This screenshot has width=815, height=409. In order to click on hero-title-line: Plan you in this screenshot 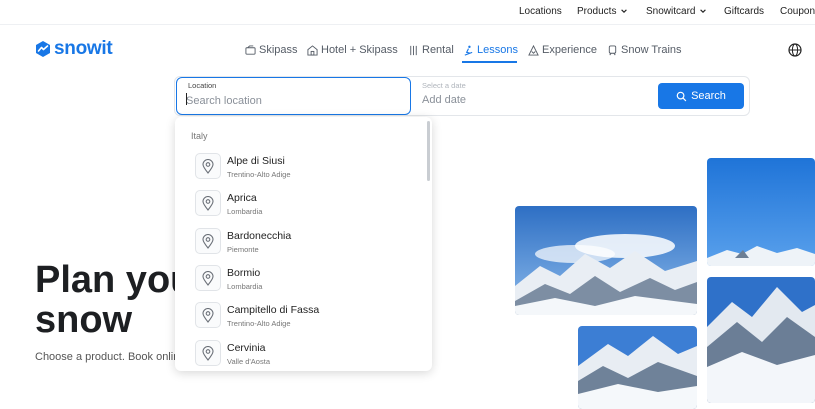, I will do `click(114, 280)`.